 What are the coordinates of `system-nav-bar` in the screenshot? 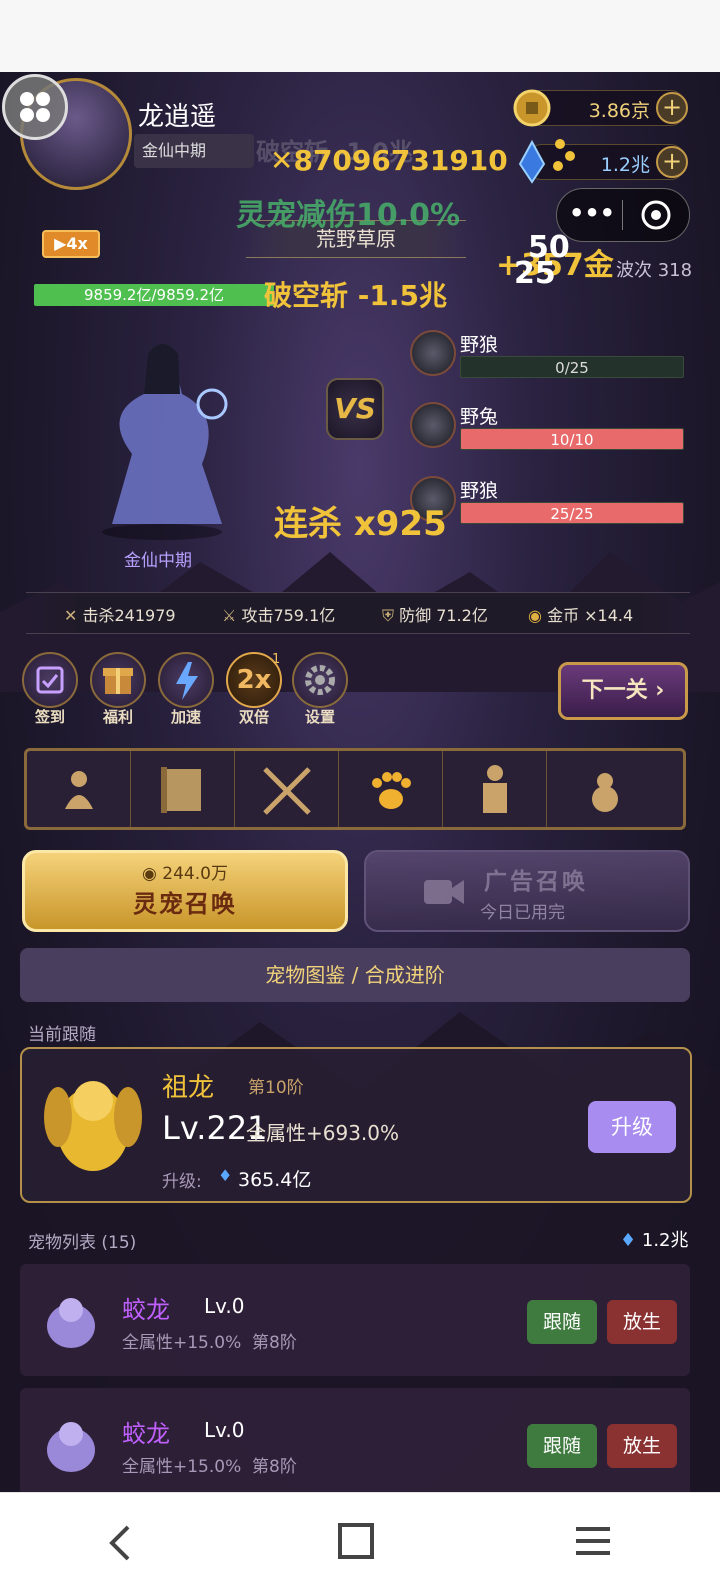 It's located at (360, 1540).